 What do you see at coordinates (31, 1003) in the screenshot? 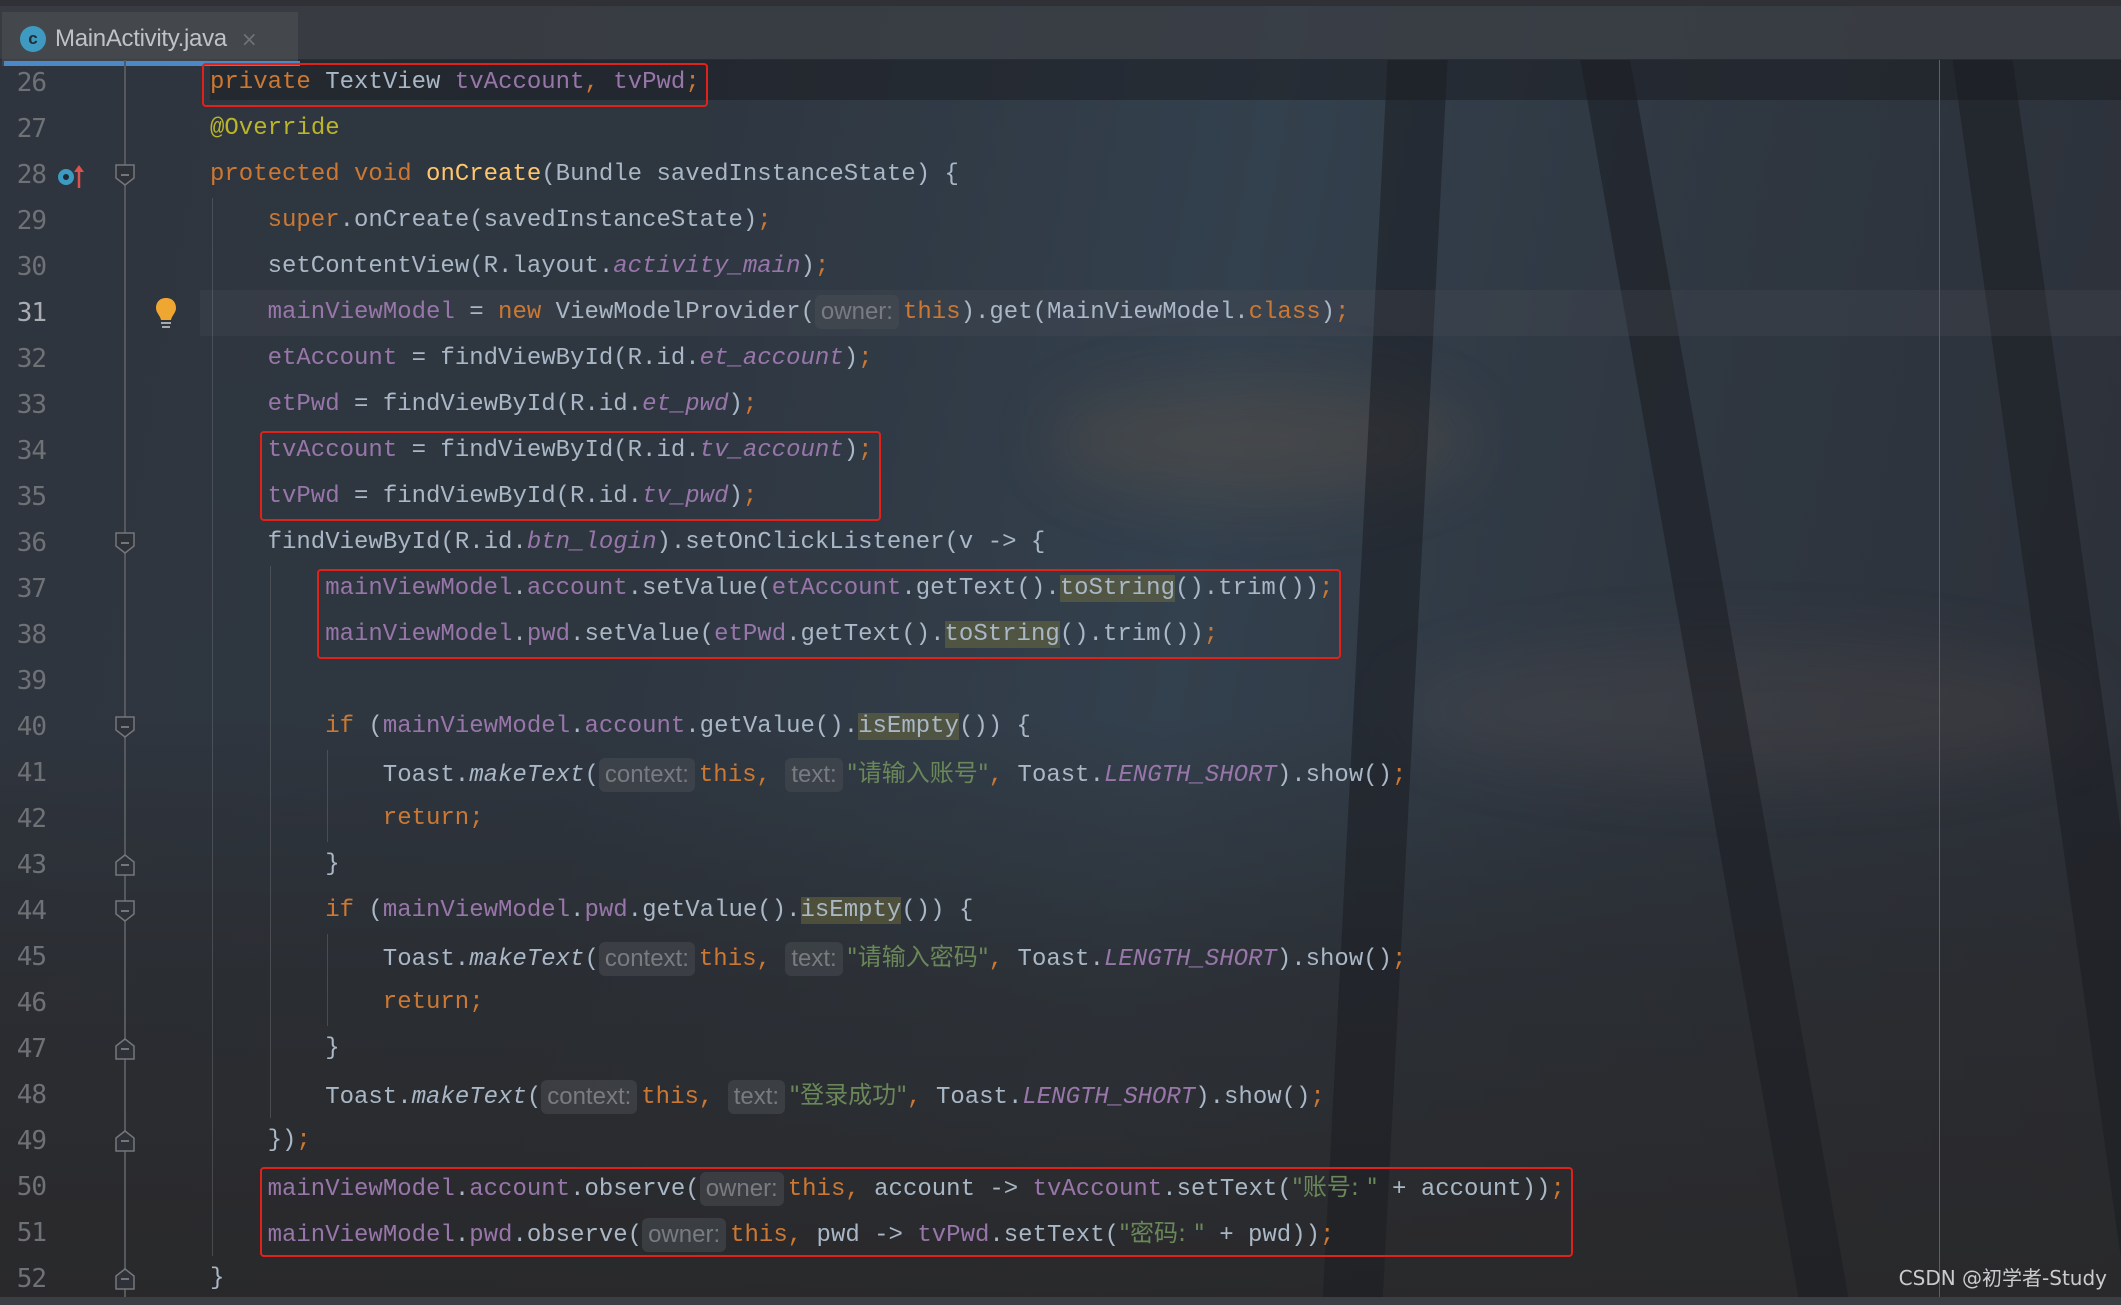
I see `line-number: 46` at bounding box center [31, 1003].